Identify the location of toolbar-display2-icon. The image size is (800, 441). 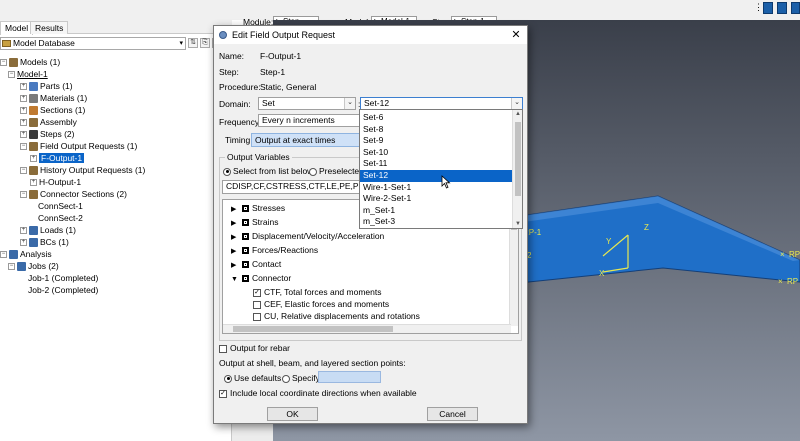
(782, 8).